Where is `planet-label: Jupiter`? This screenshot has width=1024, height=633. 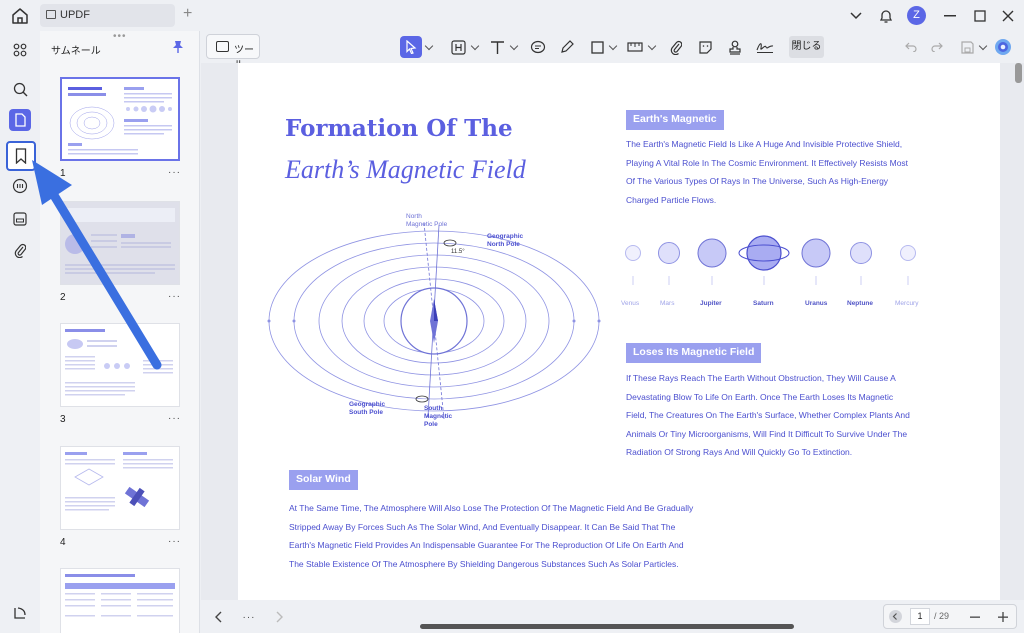
planet-label: Jupiter is located at coordinates (711, 303).